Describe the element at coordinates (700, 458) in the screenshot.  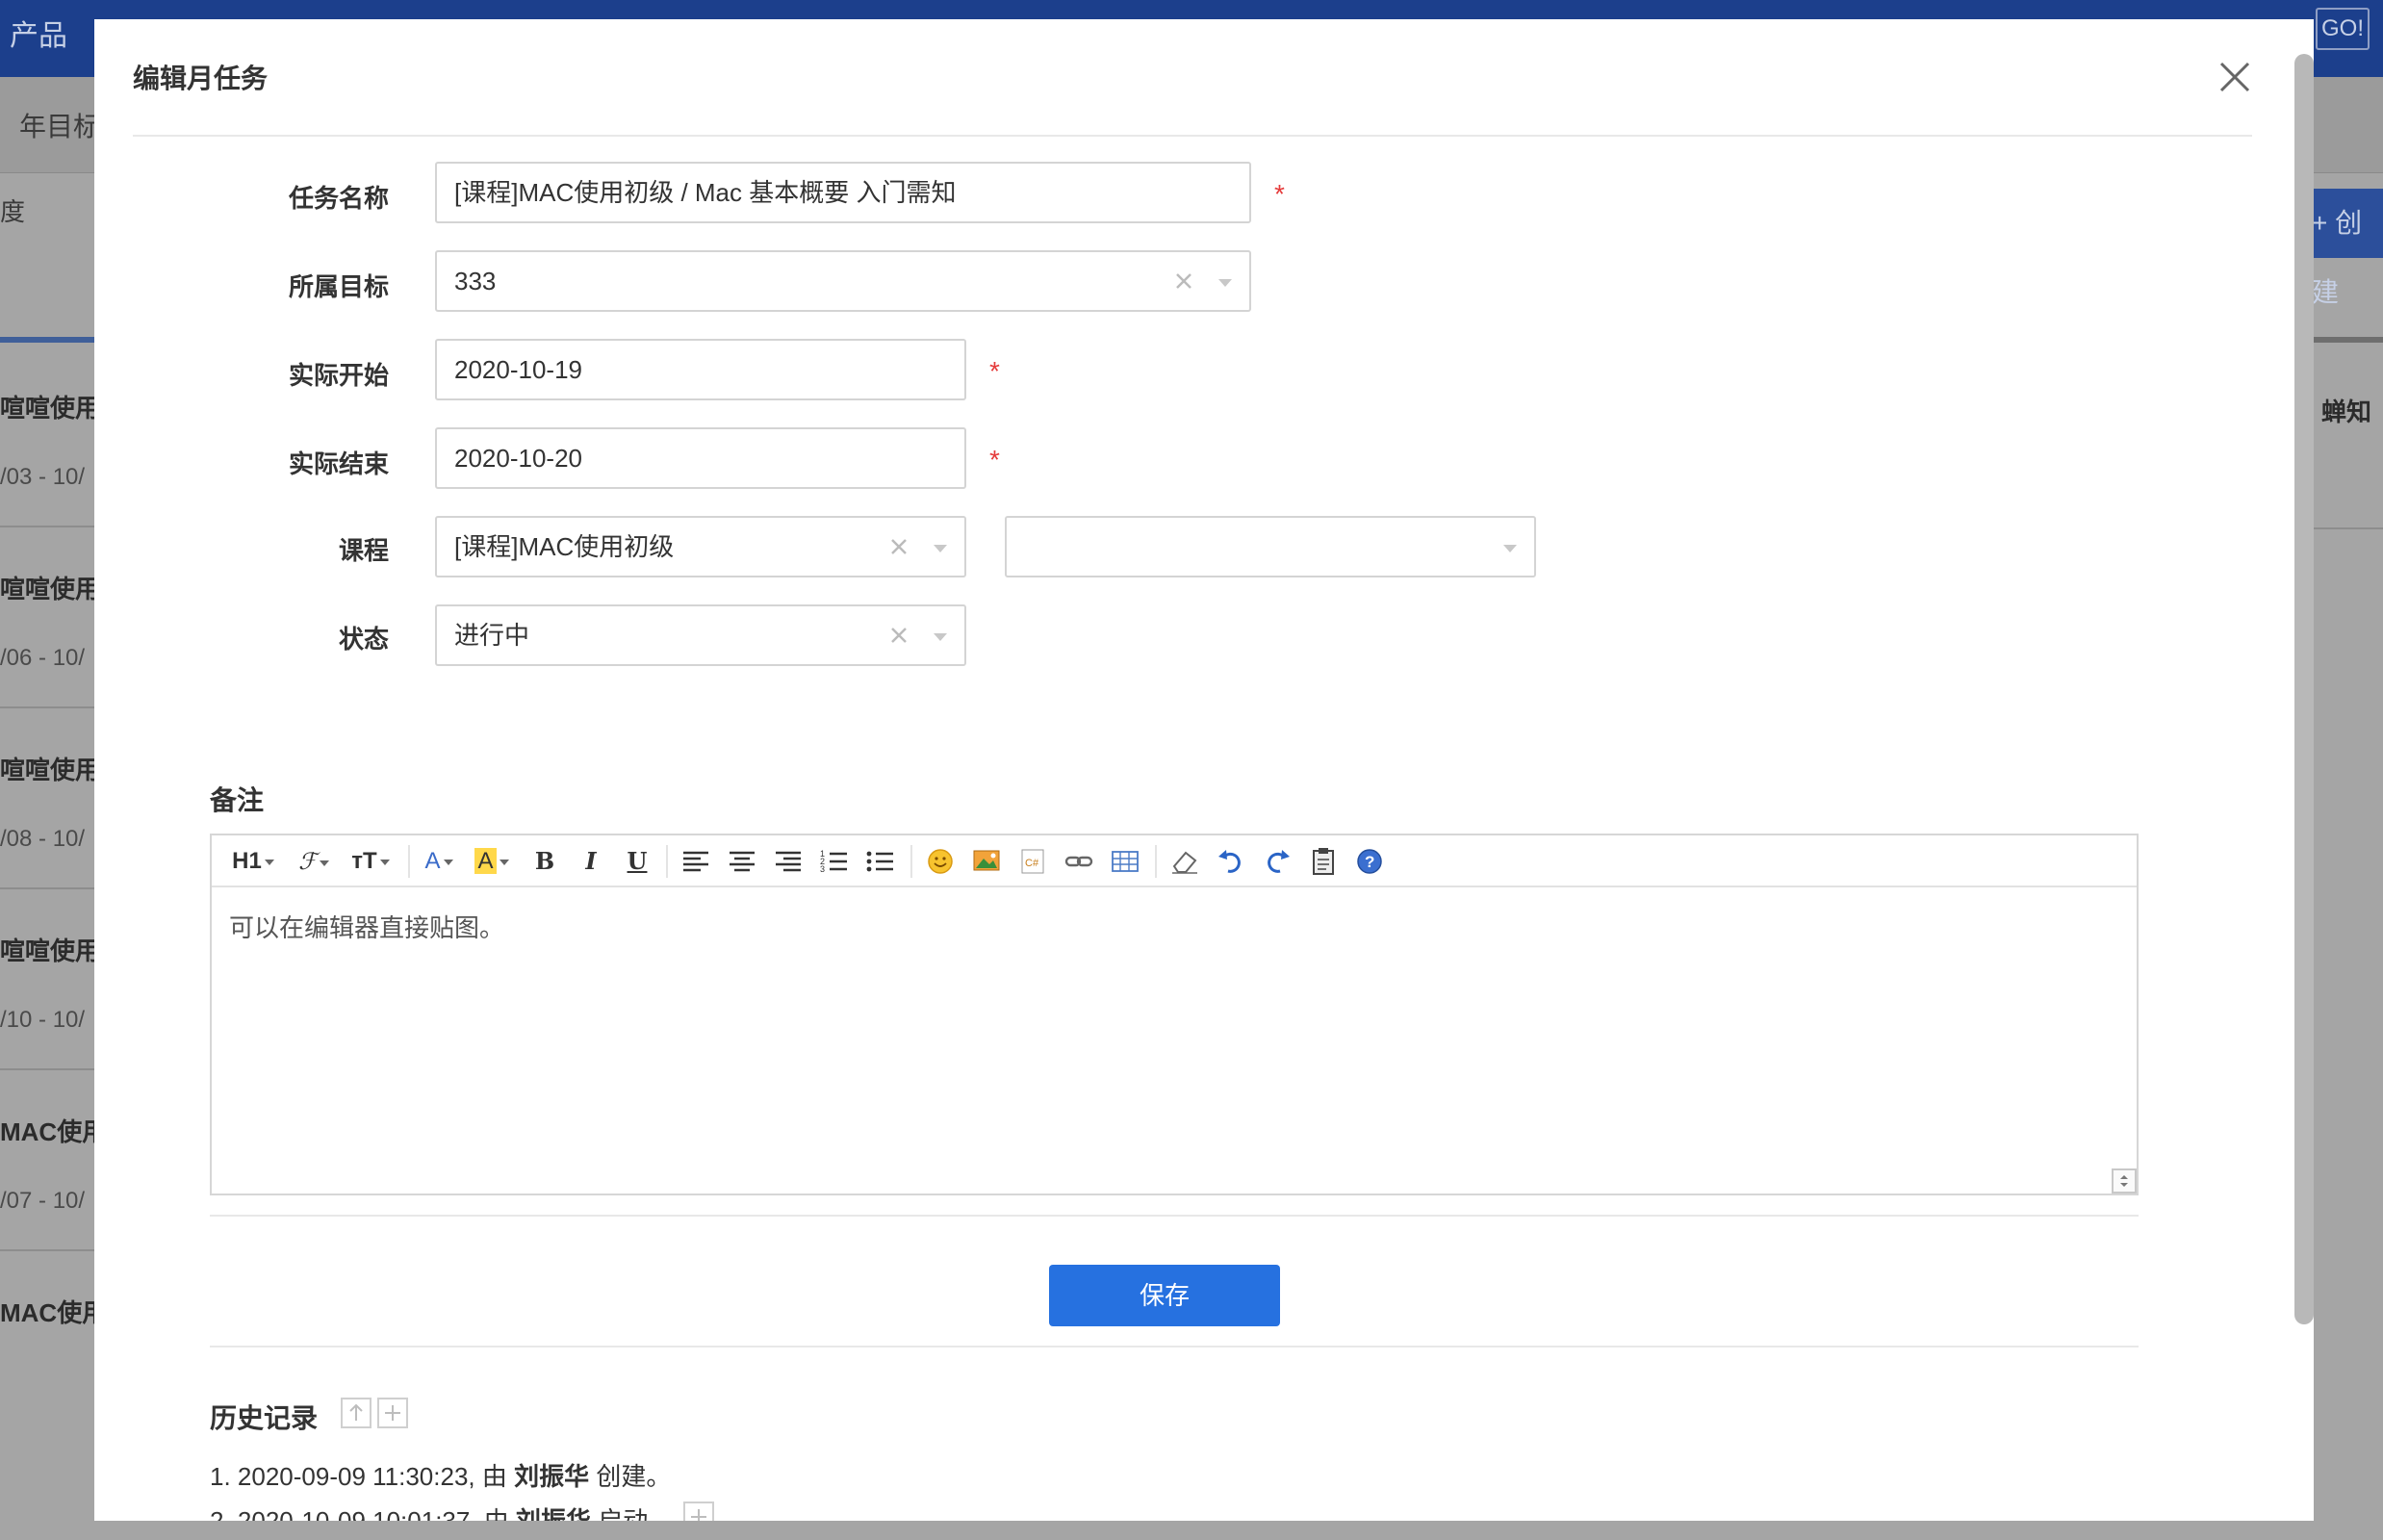
I see `actual-end-input: 2020-10-20` at that location.